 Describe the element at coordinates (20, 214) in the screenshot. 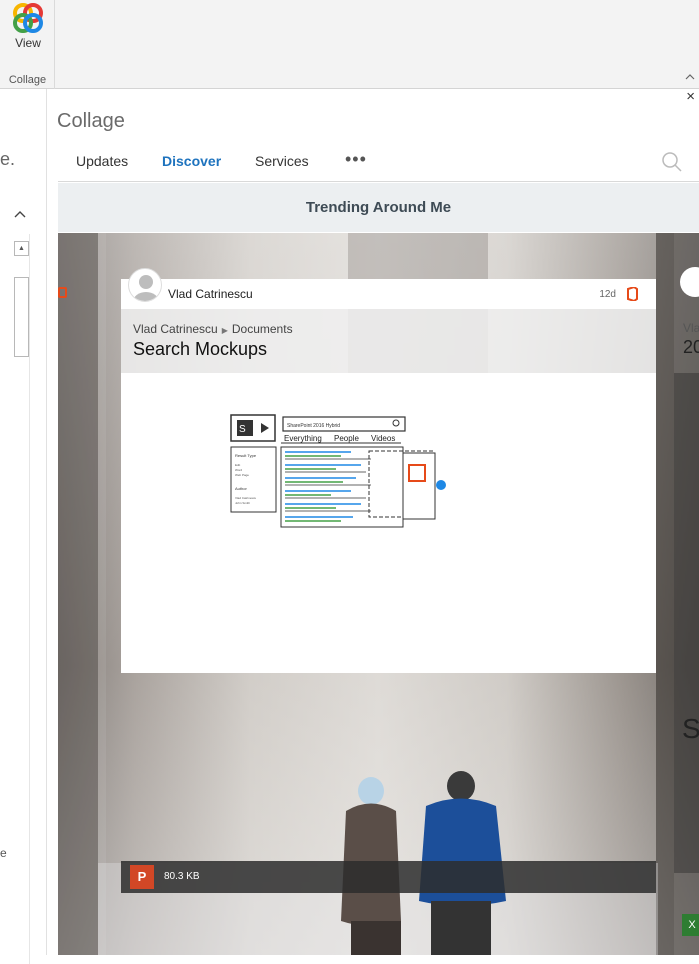

I see `chevron-up-icon` at that location.